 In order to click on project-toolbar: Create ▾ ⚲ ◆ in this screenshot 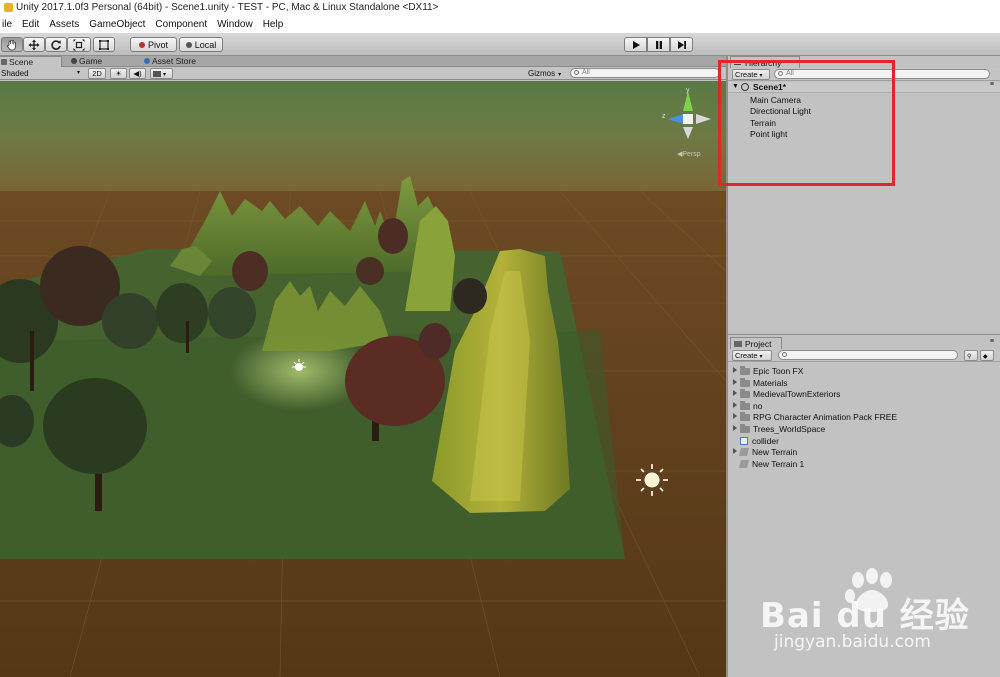, I will do `click(864, 355)`.